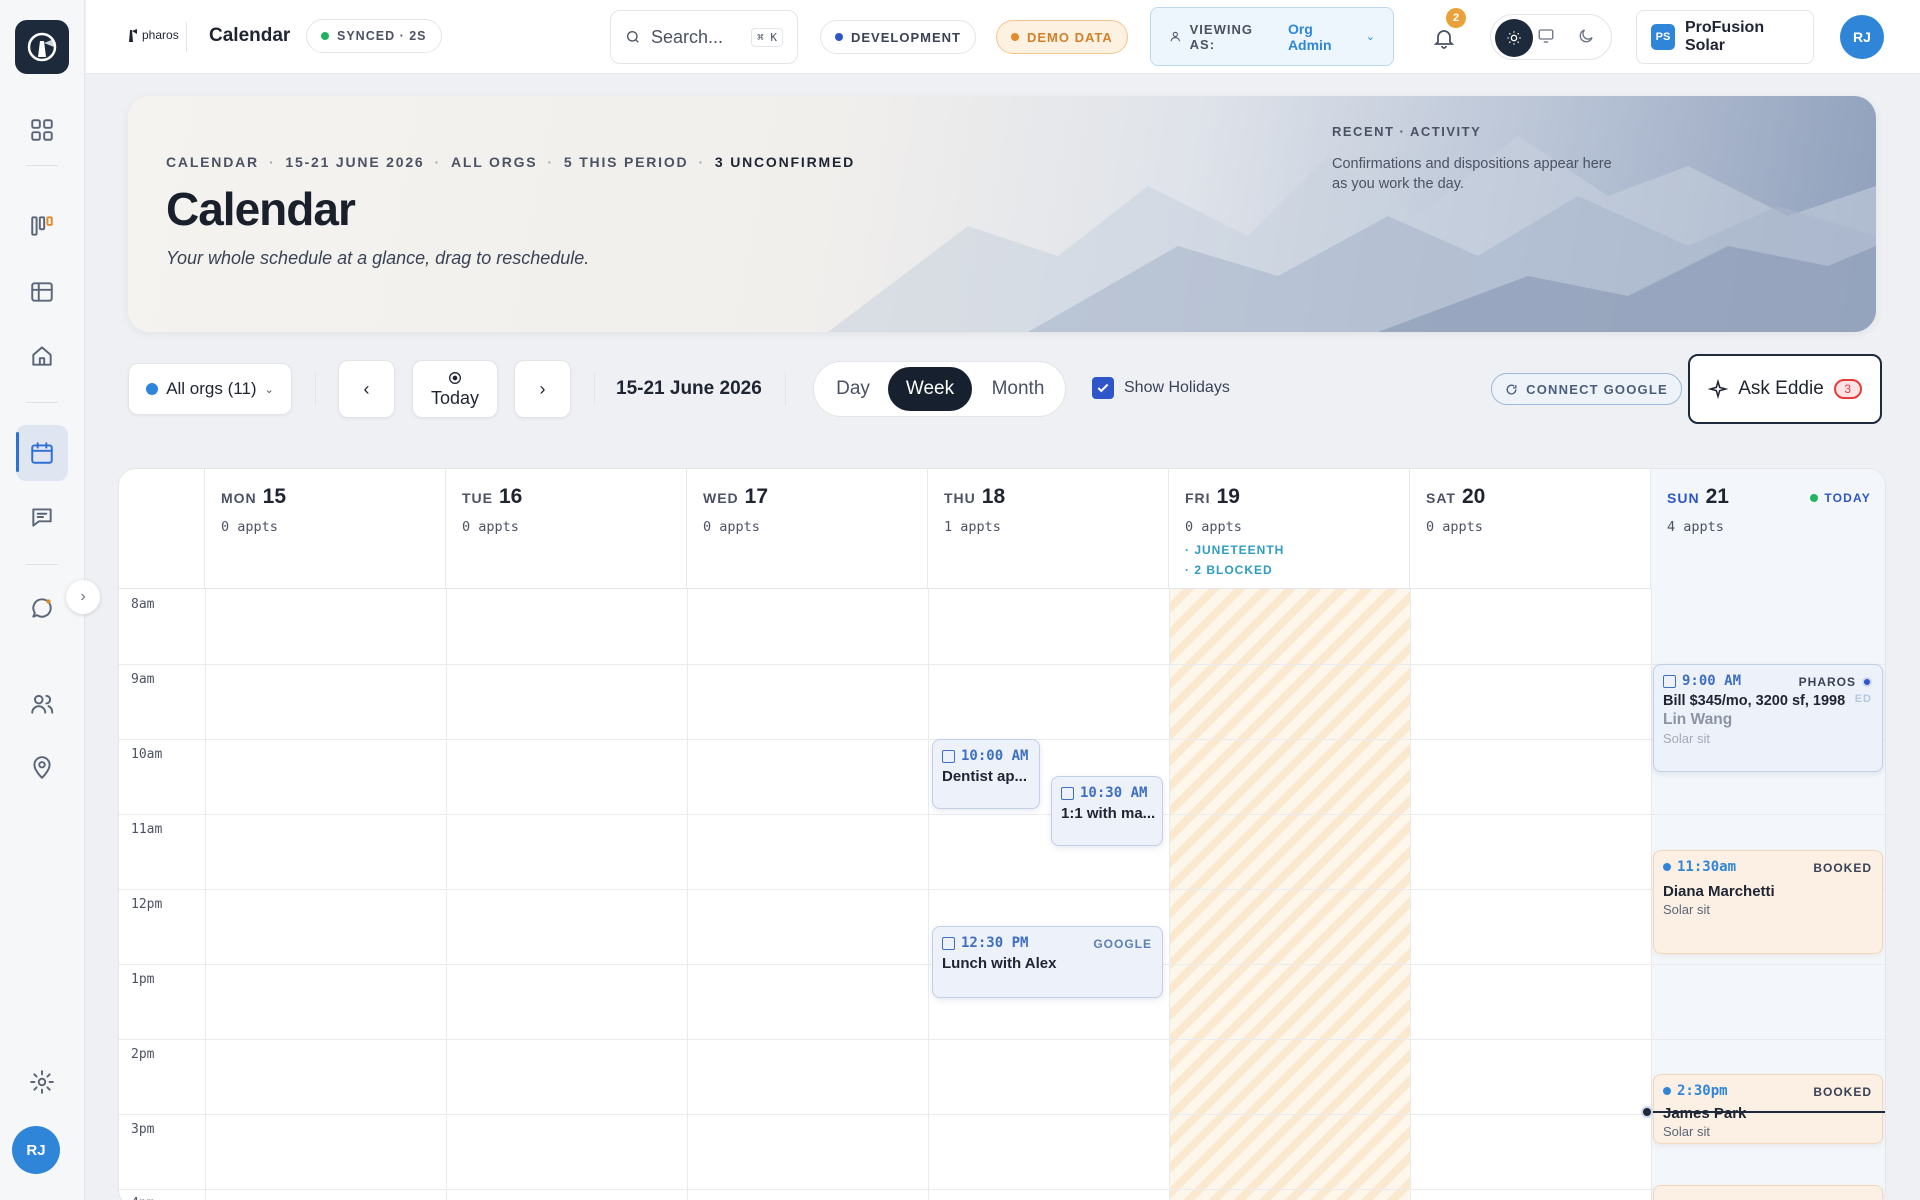 The height and width of the screenshot is (1200, 1920). I want to click on table-icon, so click(42, 292).